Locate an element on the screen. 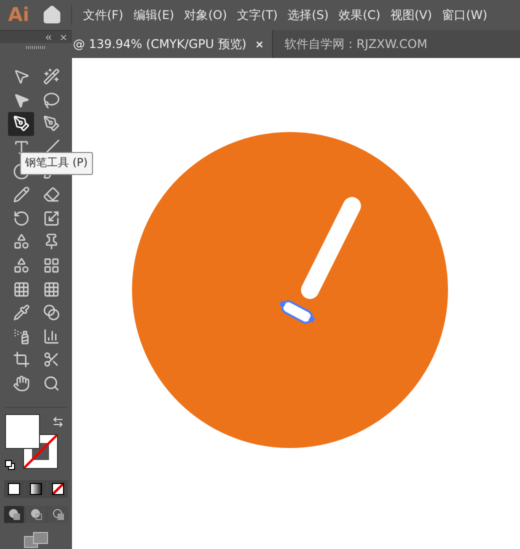 The height and width of the screenshot is (549, 520). tooltip: 钢笔工具 (P) is located at coordinates (56, 163).